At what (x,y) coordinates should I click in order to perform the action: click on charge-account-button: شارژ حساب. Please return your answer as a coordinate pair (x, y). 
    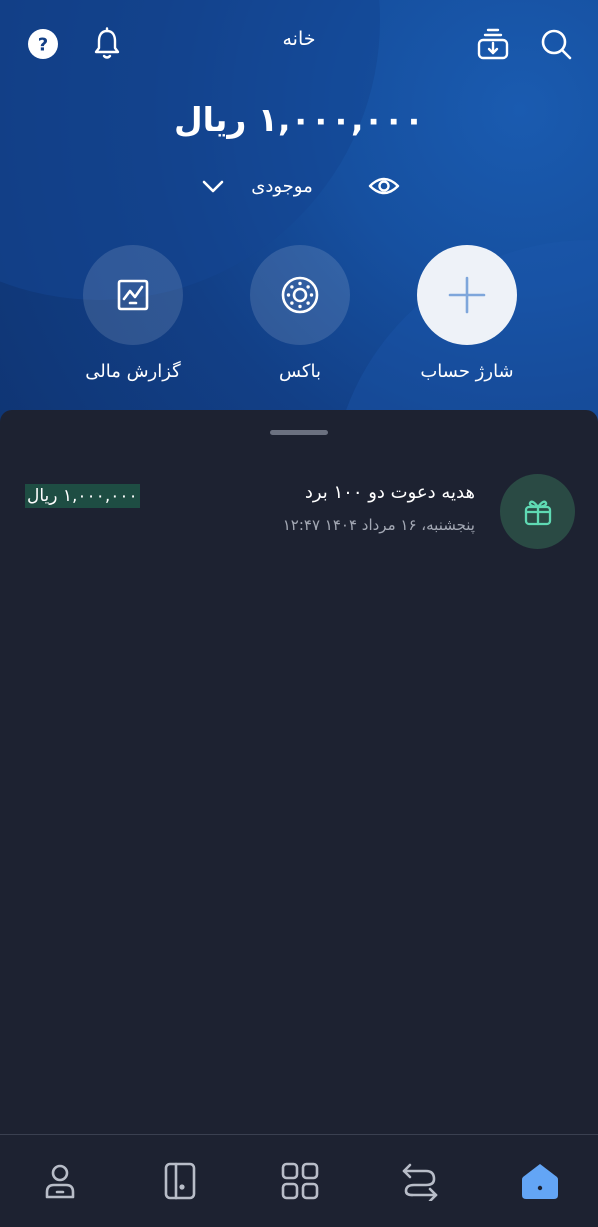
    Looking at the image, I should click on (467, 313).